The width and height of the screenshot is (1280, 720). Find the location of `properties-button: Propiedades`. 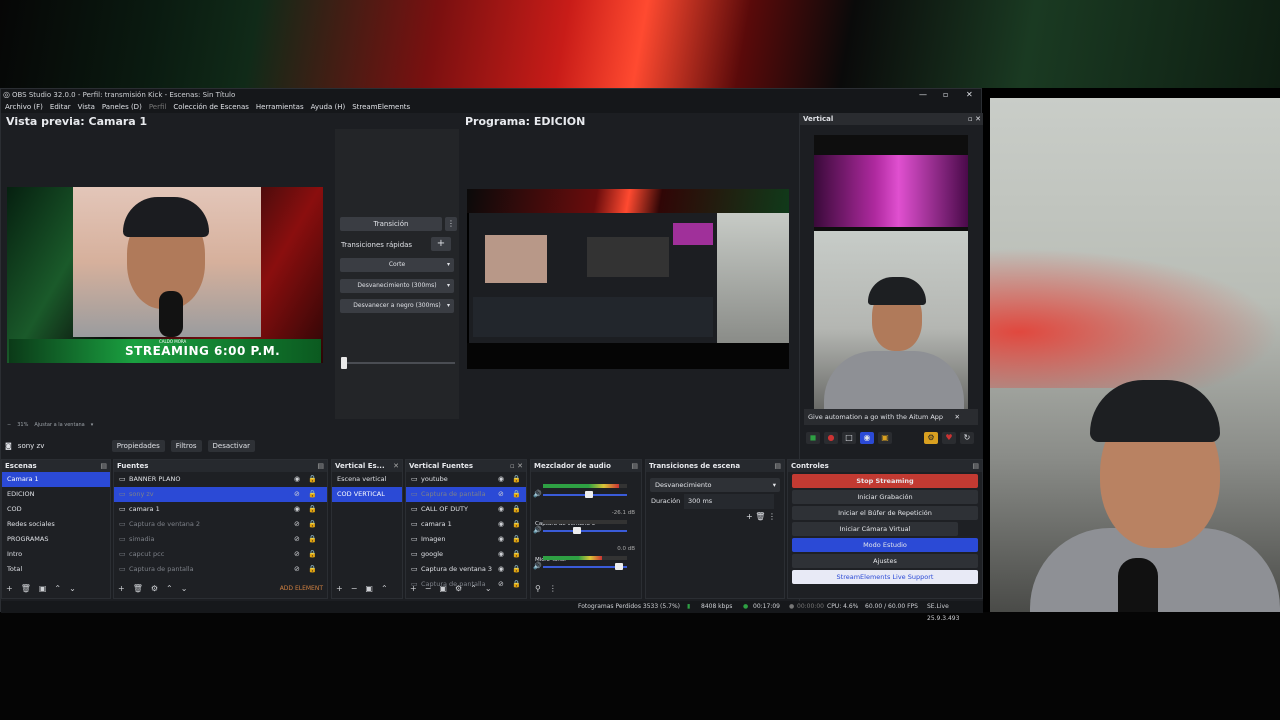

properties-button: Propiedades is located at coordinates (138, 446).